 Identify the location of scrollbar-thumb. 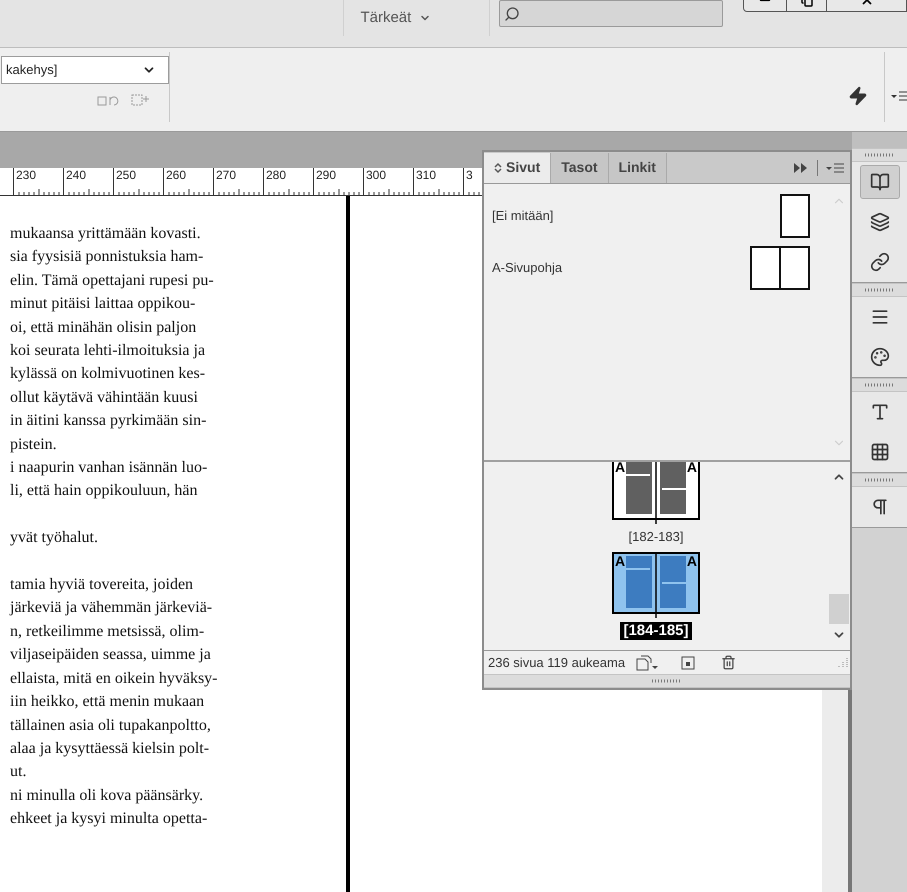
(839, 609).